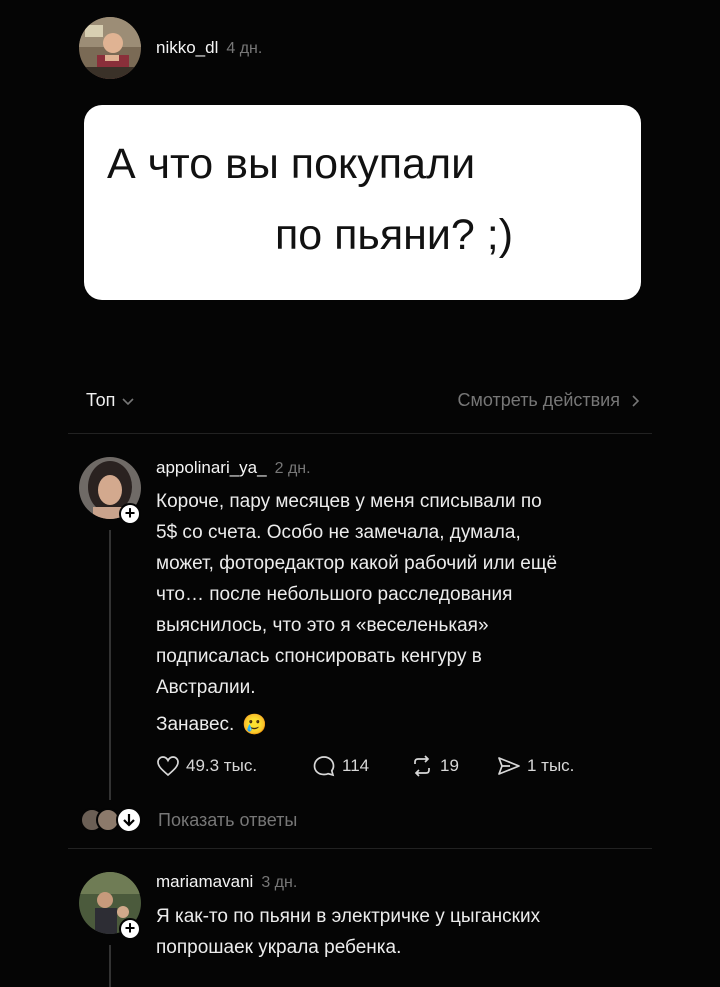 This screenshot has height=987, width=720. I want to click on comment-time: 2 дн., so click(292, 468).